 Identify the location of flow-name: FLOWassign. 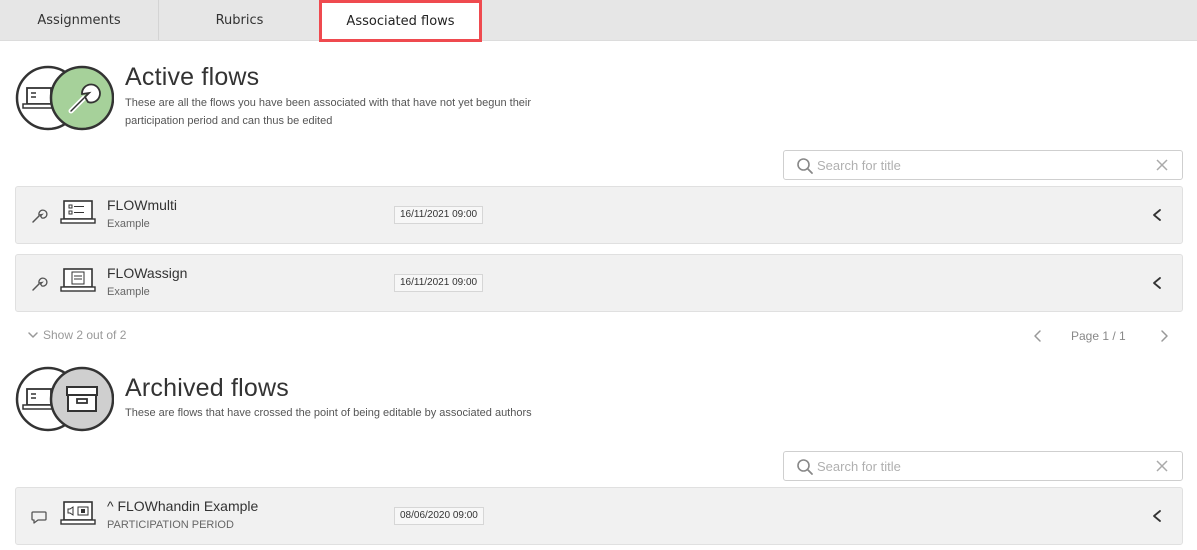
(147, 273).